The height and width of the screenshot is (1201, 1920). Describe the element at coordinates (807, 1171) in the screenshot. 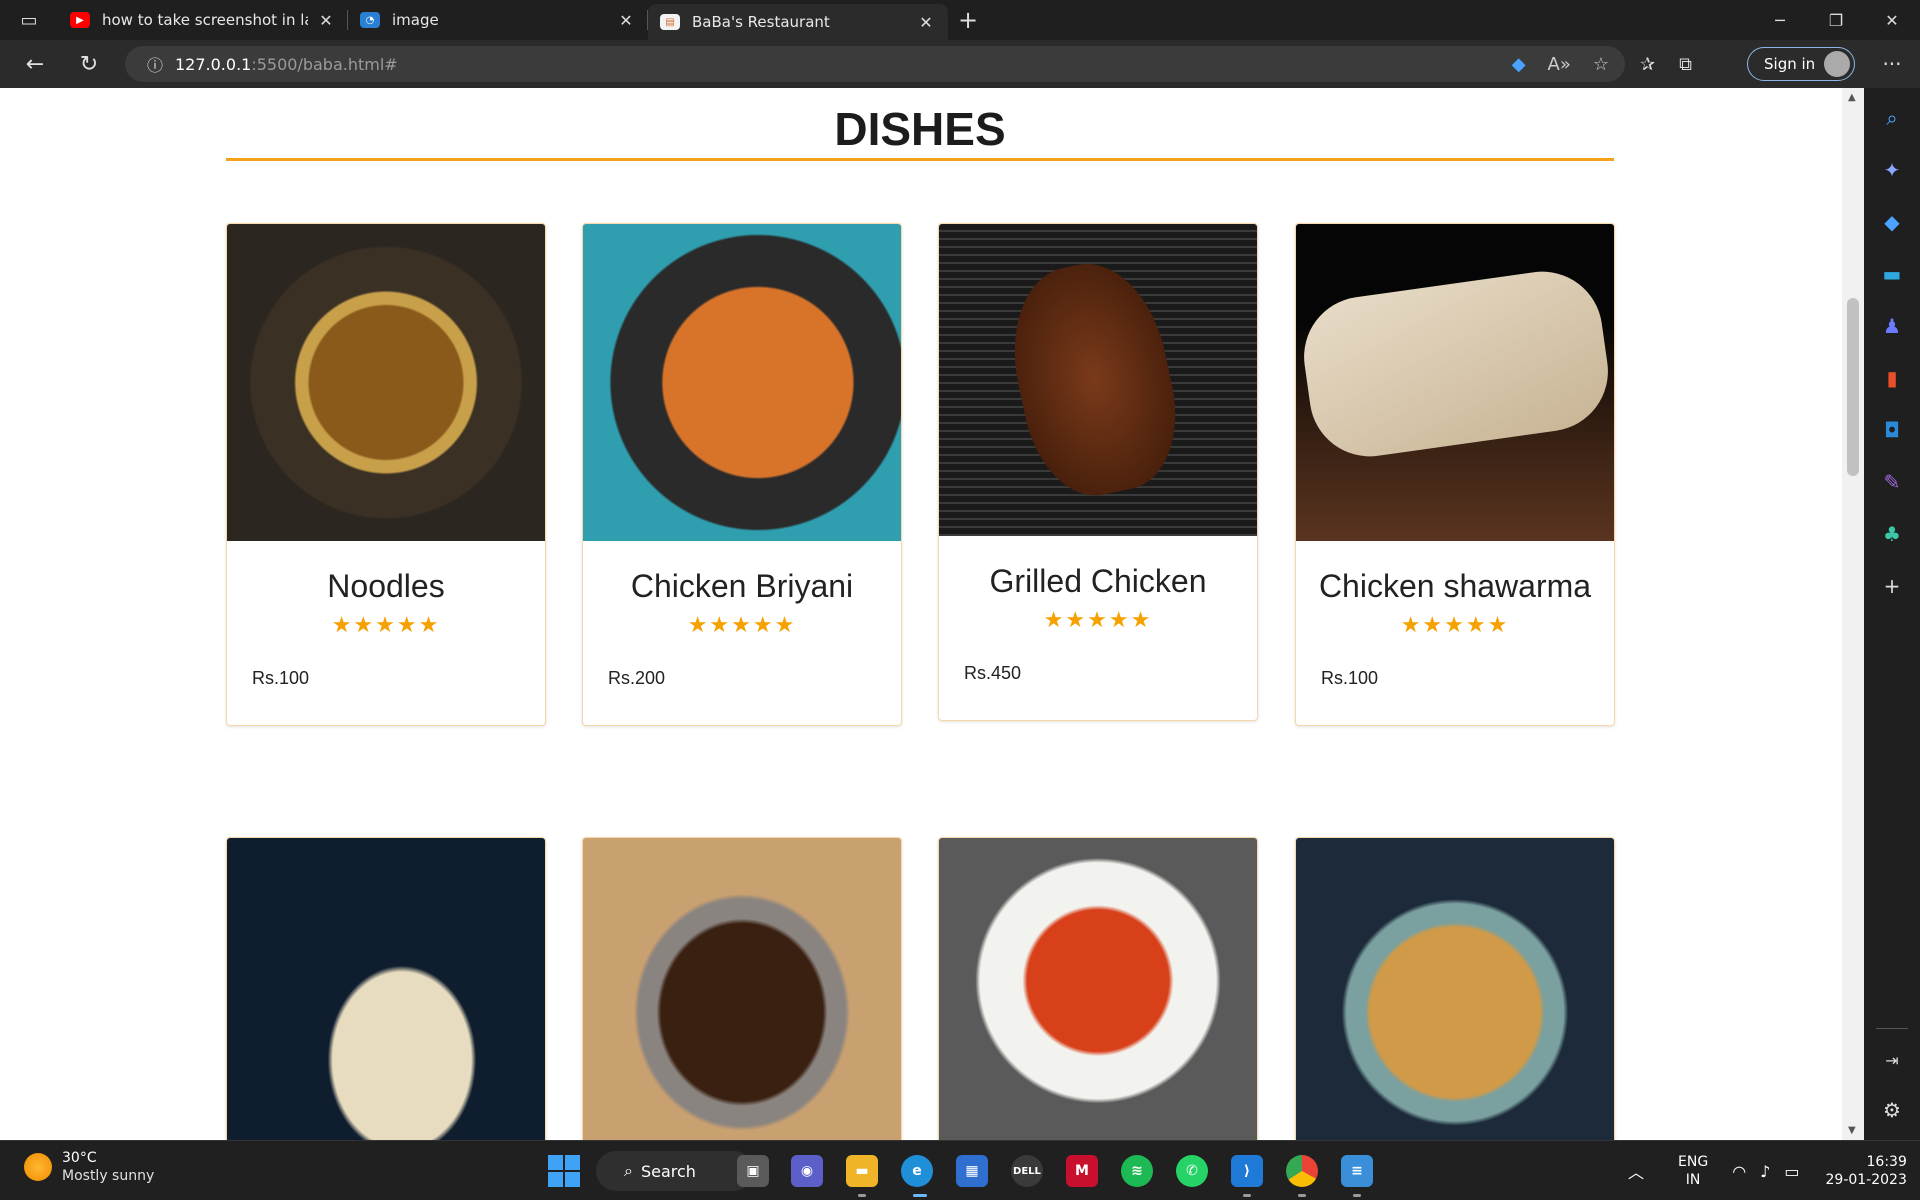

I see `teams-chat-icon: ◉` at that location.